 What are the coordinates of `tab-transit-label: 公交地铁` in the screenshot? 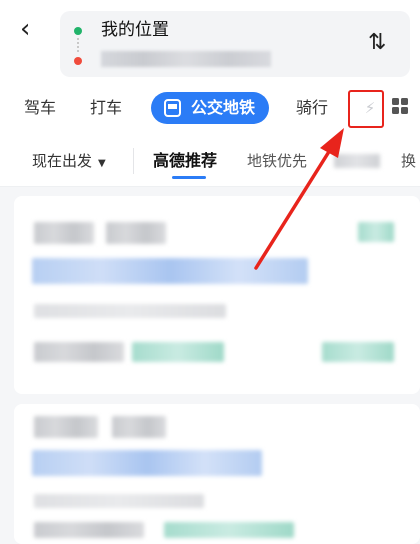 It's located at (223, 107).